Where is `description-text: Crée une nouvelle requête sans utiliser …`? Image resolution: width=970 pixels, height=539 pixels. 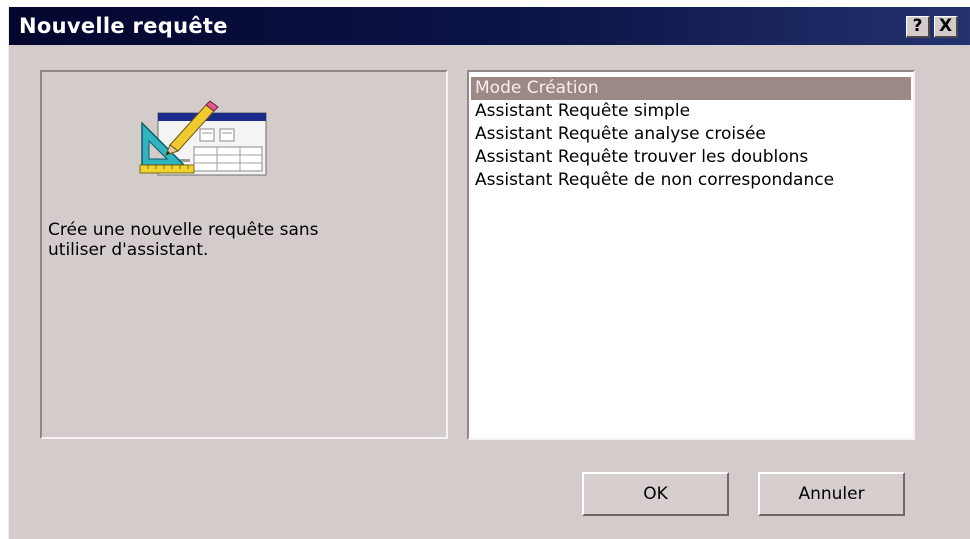
description-text: Crée une nouvelle requête sans utiliser … is located at coordinates (183, 240).